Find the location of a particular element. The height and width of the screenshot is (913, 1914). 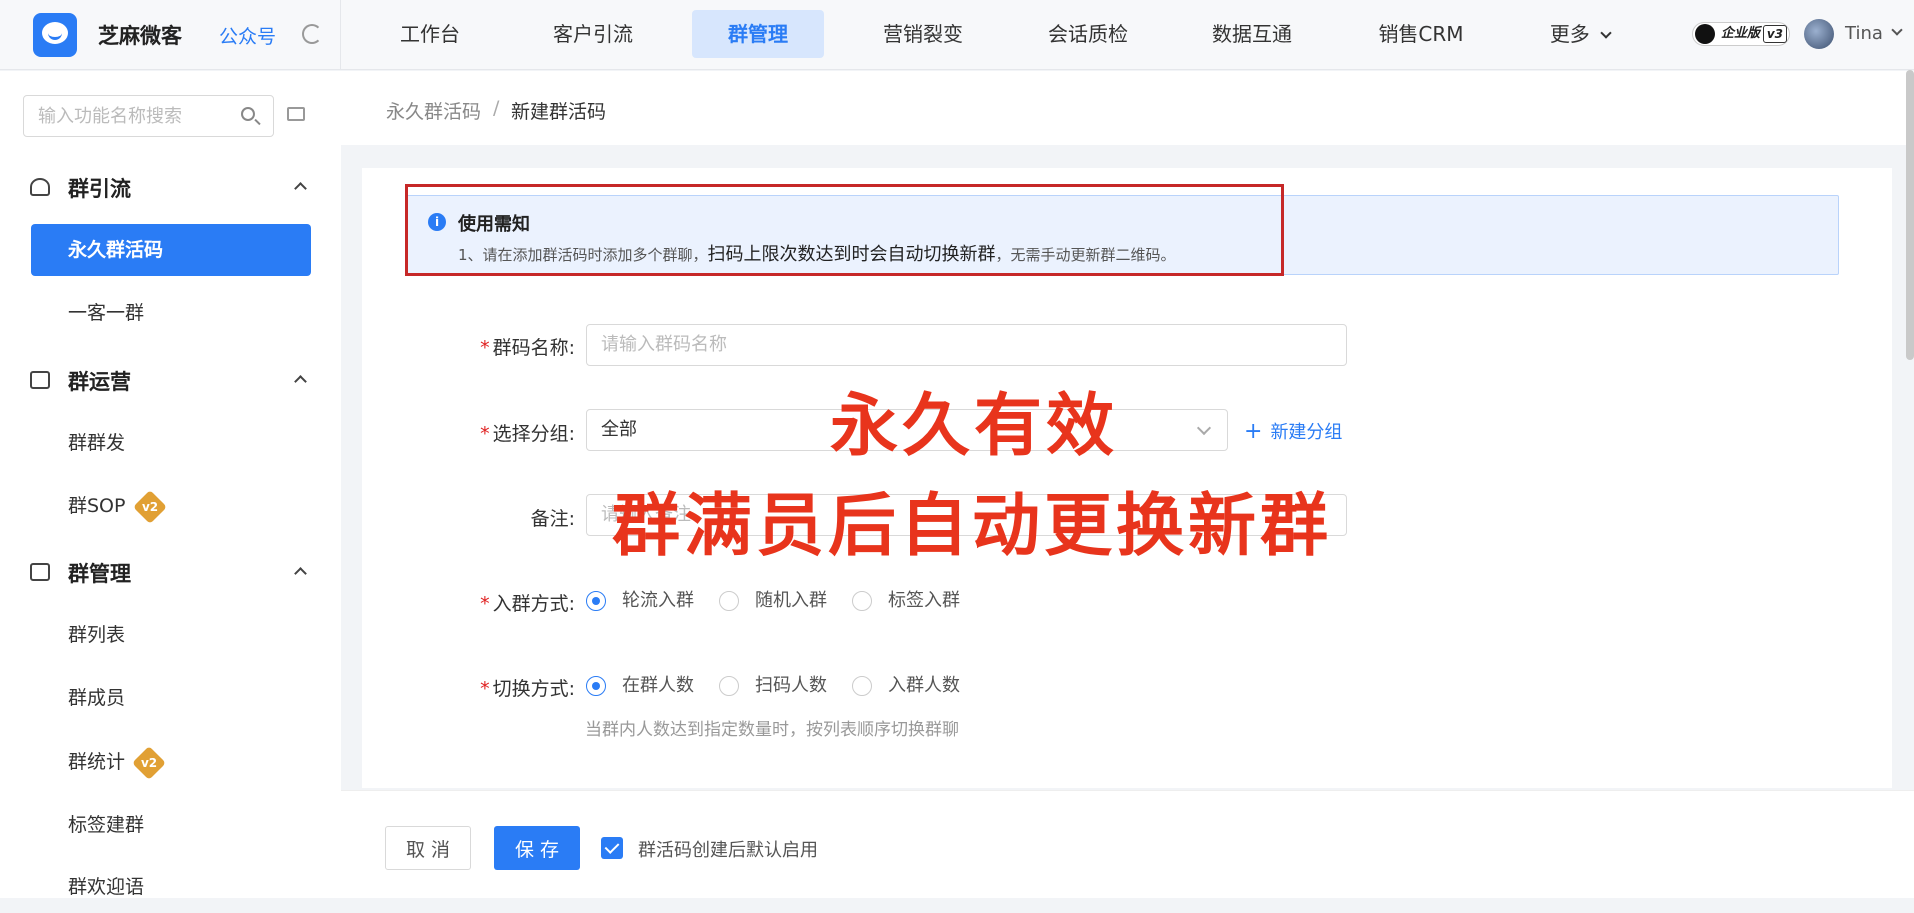

sidebar-item-tag-group: 标签建群 is located at coordinates (171, 825).